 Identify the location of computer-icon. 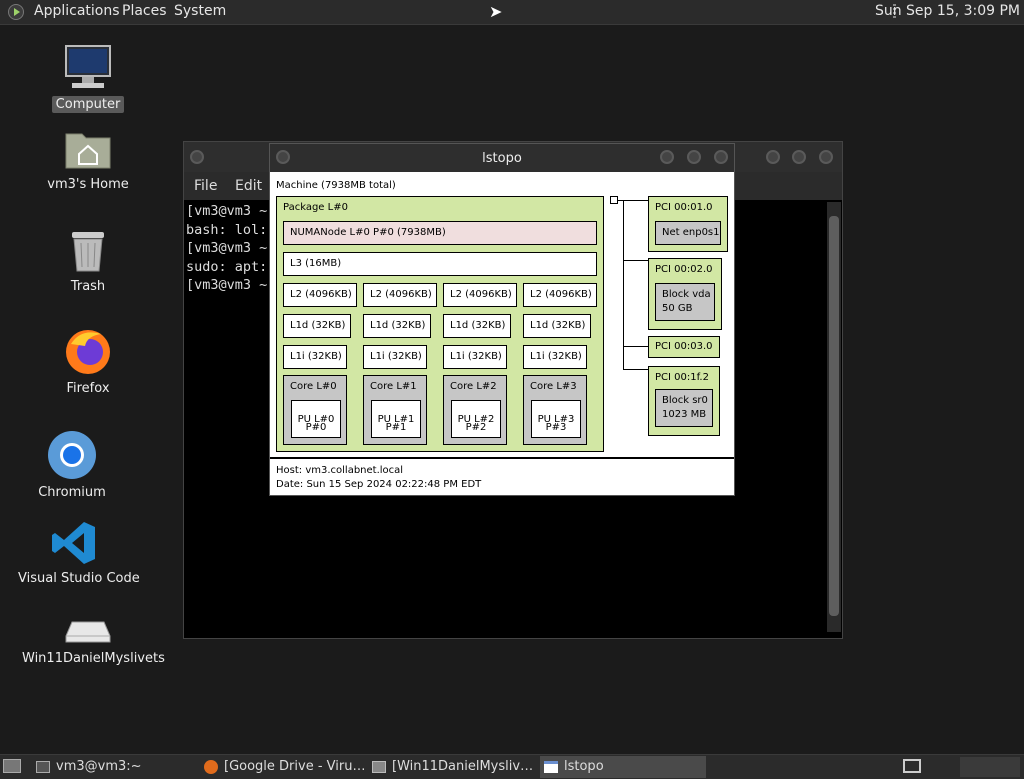
(88, 66).